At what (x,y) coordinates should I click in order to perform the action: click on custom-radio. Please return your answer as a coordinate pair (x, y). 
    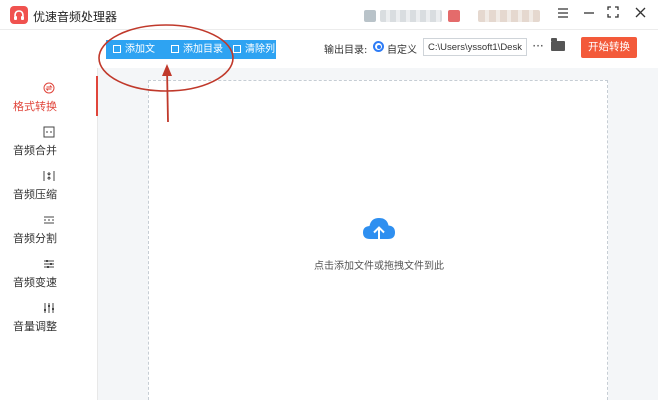
    Looking at the image, I should click on (378, 46).